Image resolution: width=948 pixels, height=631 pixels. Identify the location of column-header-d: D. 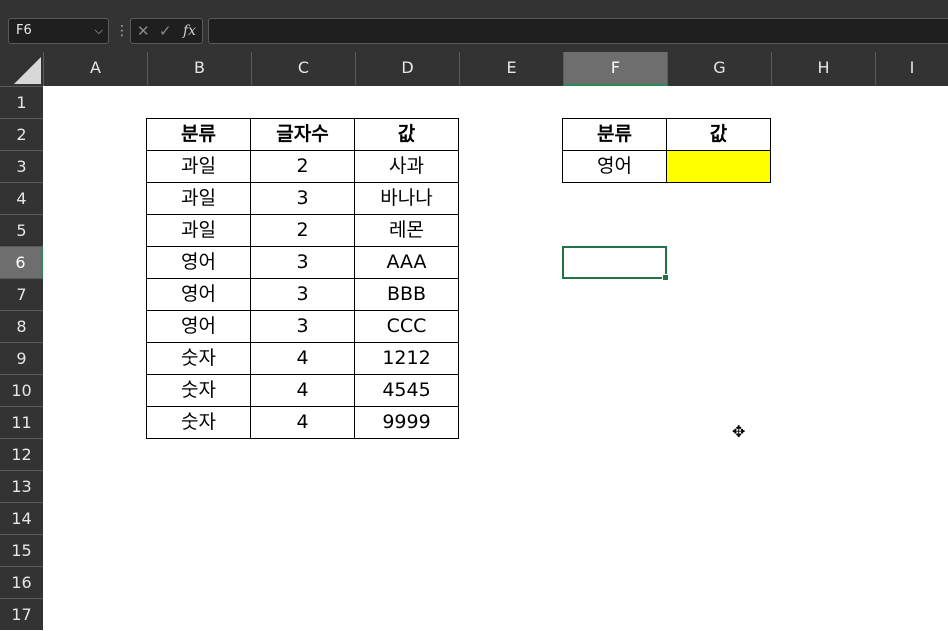
(407, 69).